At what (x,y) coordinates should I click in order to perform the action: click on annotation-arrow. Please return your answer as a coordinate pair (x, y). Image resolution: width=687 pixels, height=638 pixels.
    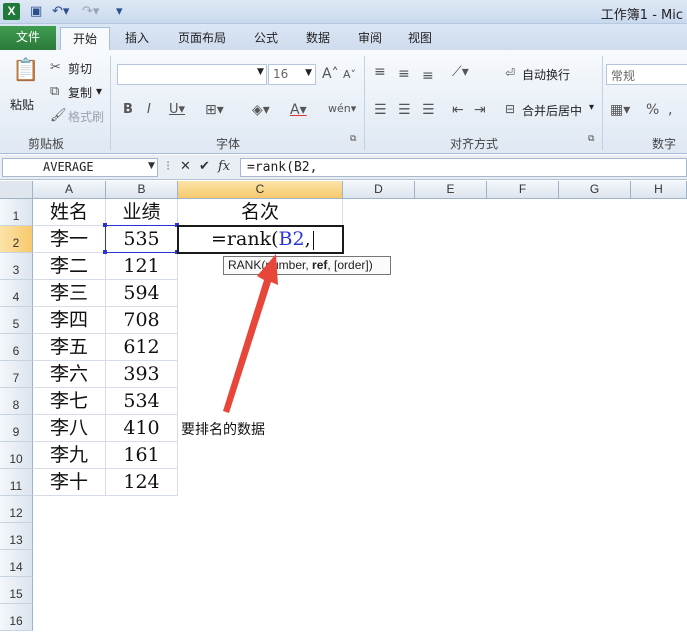
    Looking at the image, I should click on (250, 333).